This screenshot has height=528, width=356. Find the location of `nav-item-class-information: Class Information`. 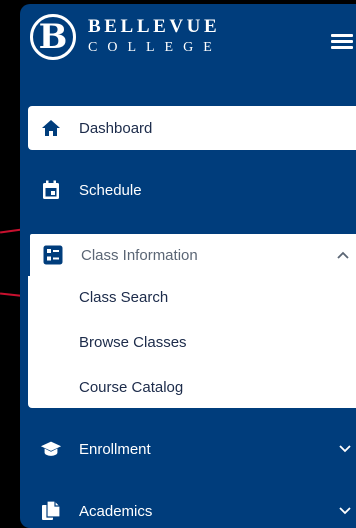

nav-item-class-information: Class Information is located at coordinates (192, 255).